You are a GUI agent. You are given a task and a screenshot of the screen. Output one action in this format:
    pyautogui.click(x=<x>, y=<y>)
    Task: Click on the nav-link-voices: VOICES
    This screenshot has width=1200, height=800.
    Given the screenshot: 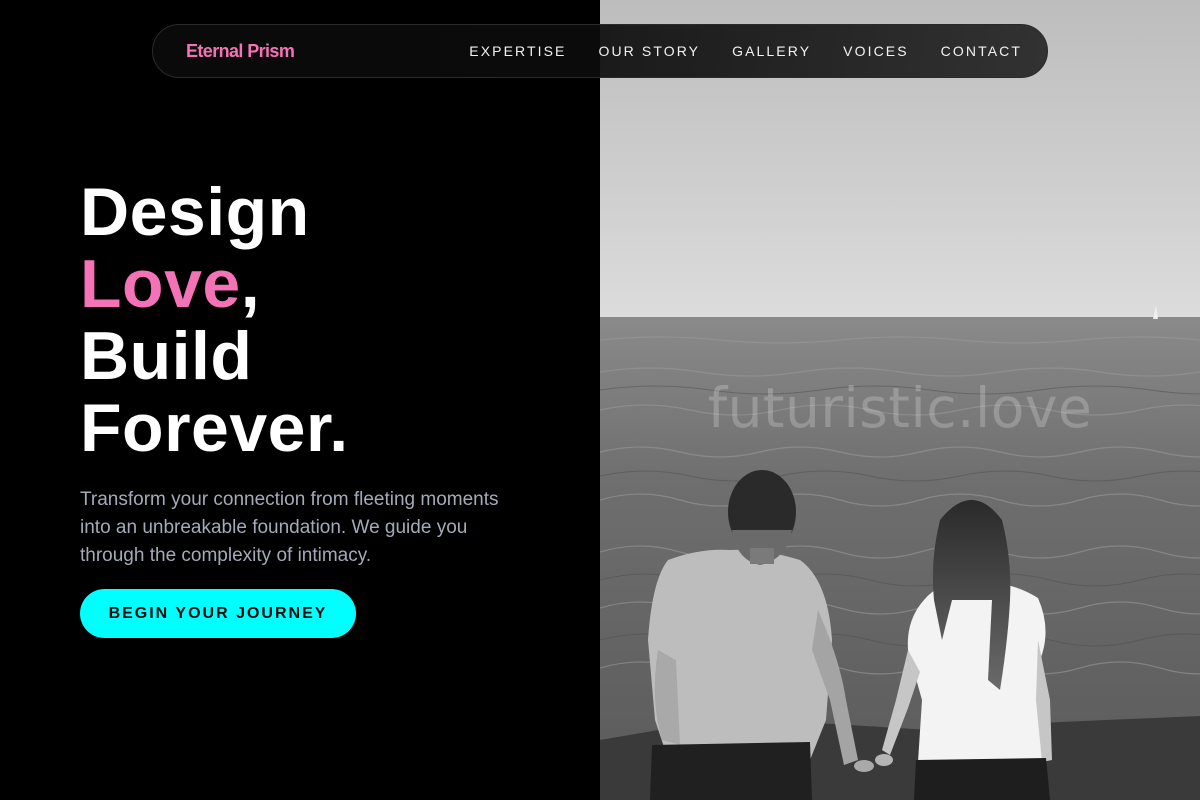 What is the action you would take?
    pyautogui.click(x=876, y=51)
    